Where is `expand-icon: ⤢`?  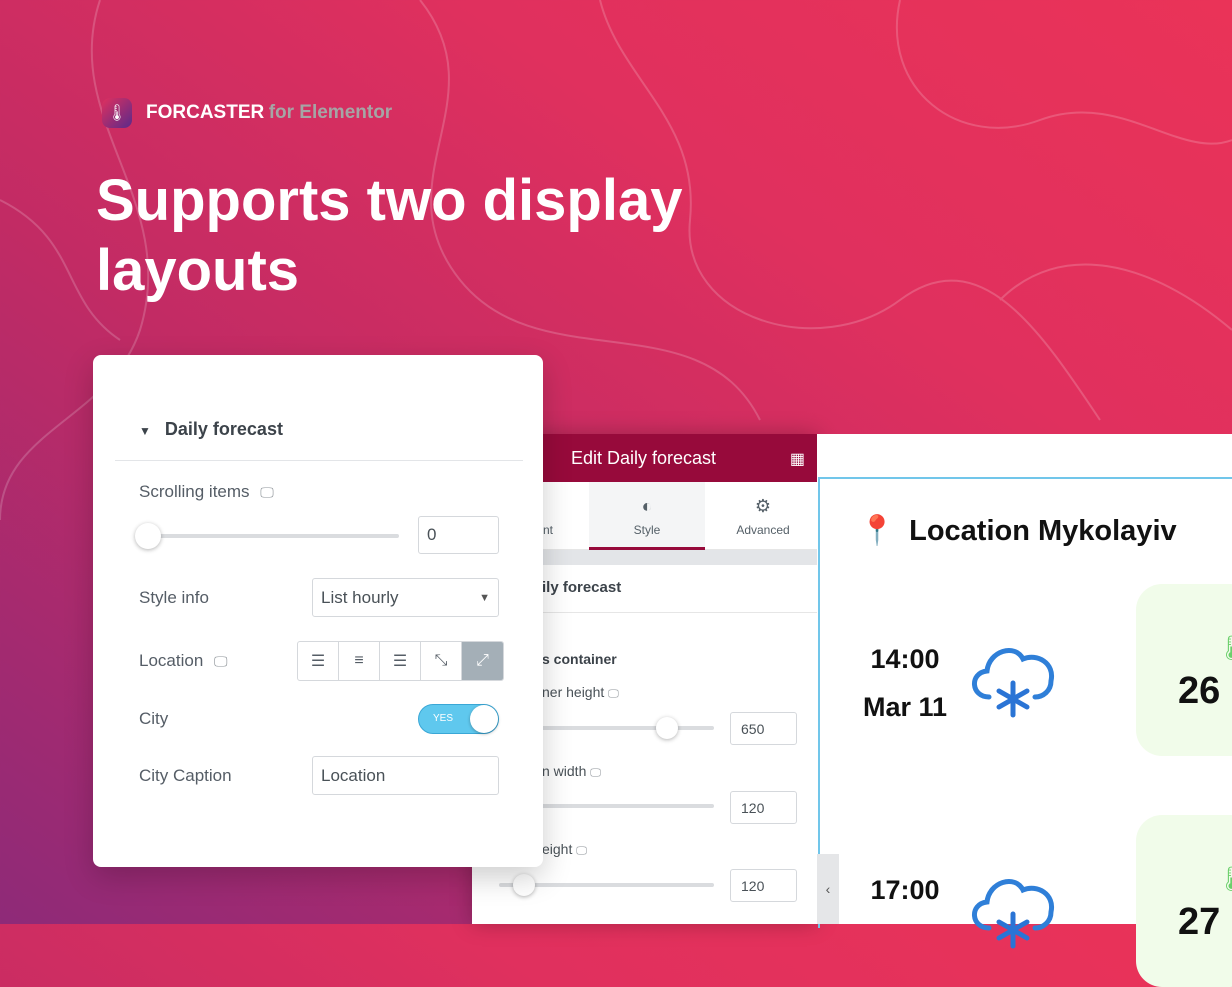
expand-icon: ⤢ is located at coordinates (482, 661).